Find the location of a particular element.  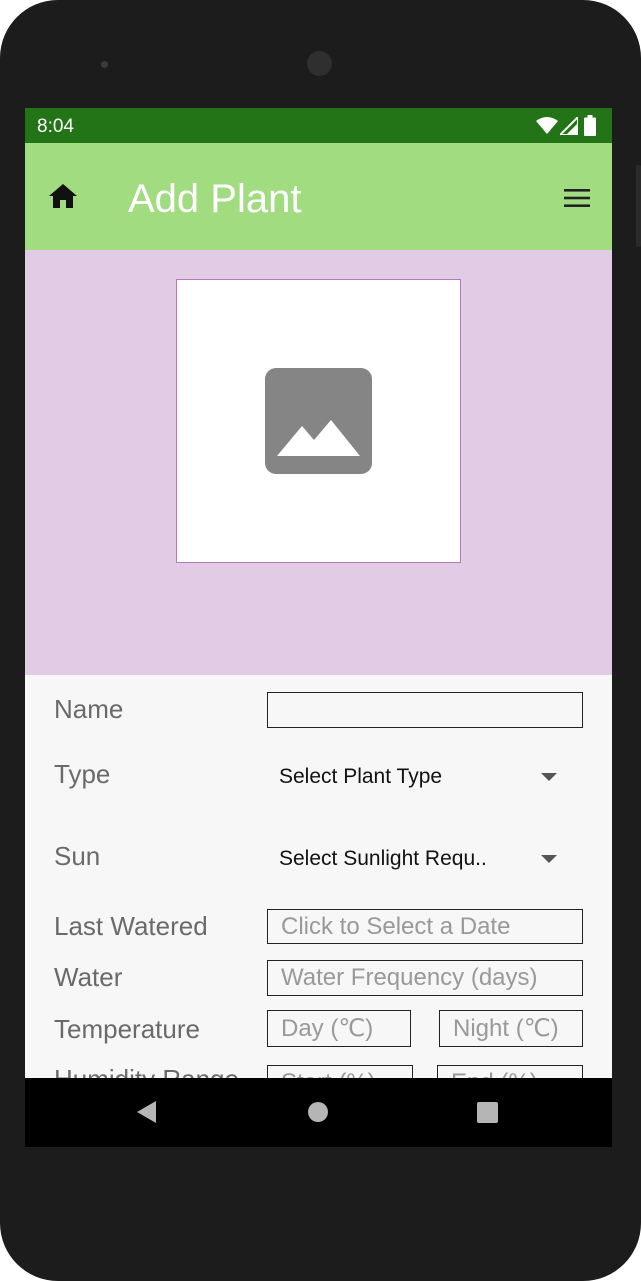

type-dropdown-arrow-icon is located at coordinates (549, 777).